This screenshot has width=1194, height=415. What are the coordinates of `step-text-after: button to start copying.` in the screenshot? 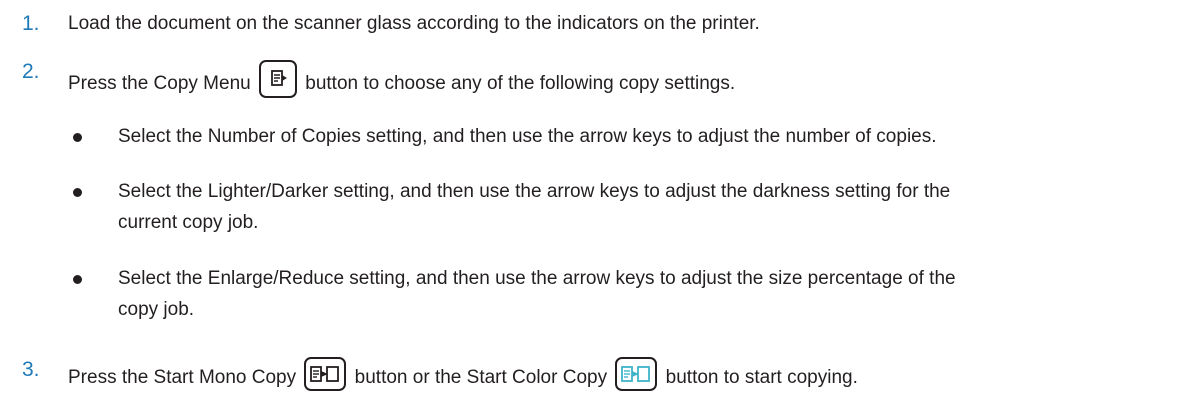 It's located at (761, 377).